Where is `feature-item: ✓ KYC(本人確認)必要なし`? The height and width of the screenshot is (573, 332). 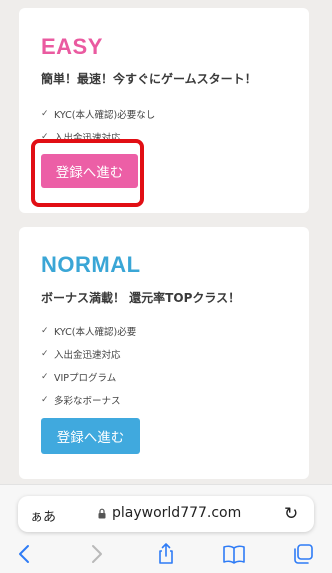
feature-item: ✓ KYC(本人確認)必要なし is located at coordinates (98, 113).